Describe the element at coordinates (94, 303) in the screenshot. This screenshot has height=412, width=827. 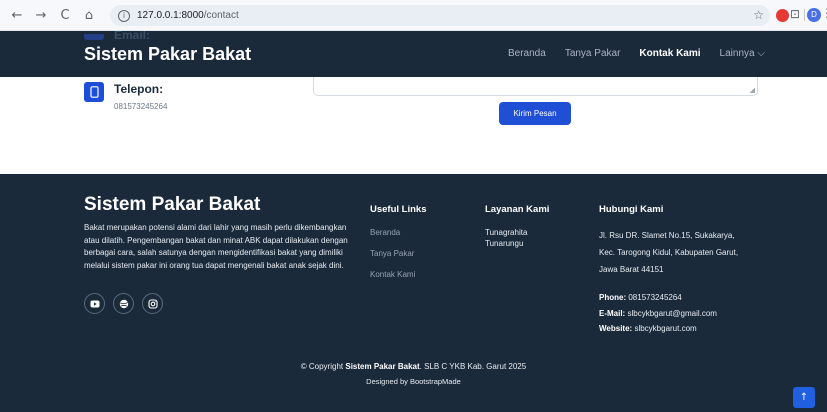
I see `youtube-icon` at that location.